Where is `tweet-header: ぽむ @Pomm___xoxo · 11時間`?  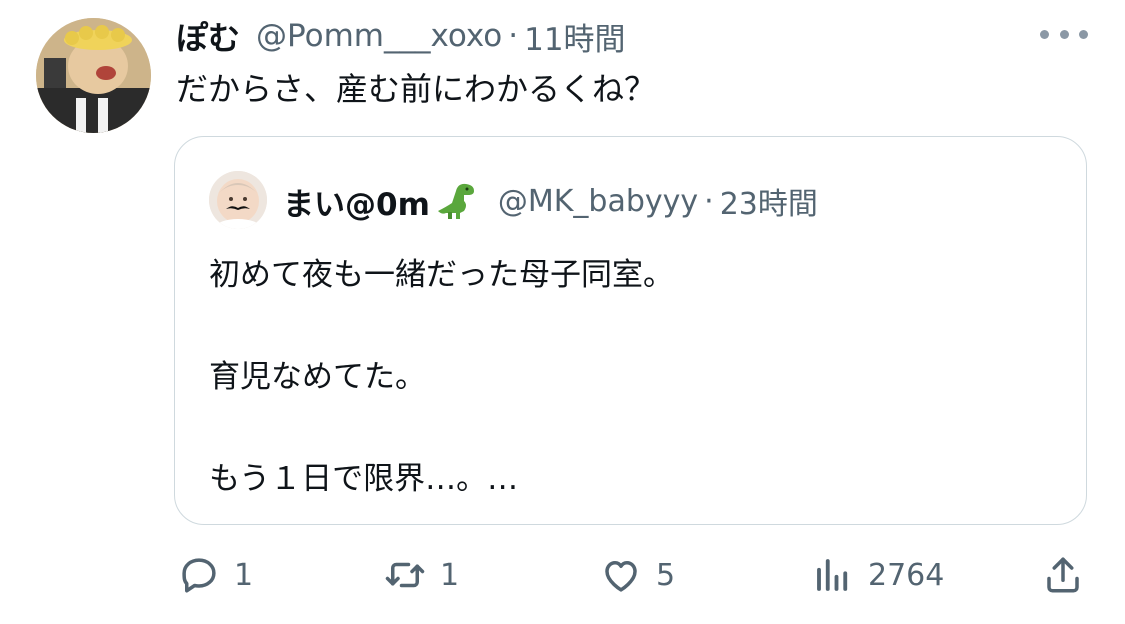
tweet-header: ぽむ @Pomm___xoxo · 11時間 is located at coordinates (401, 36).